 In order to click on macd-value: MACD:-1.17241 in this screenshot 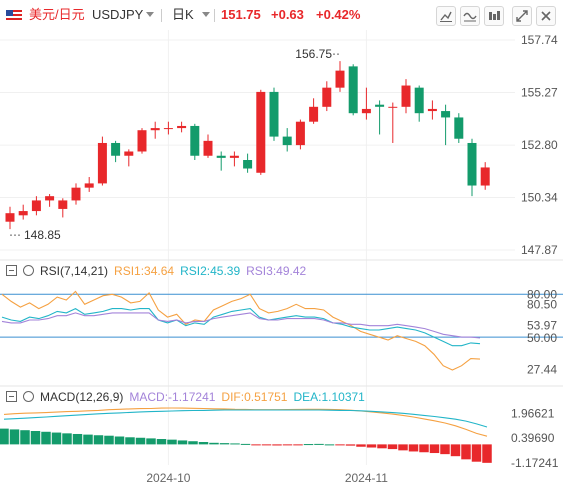, I will do `click(172, 397)`.